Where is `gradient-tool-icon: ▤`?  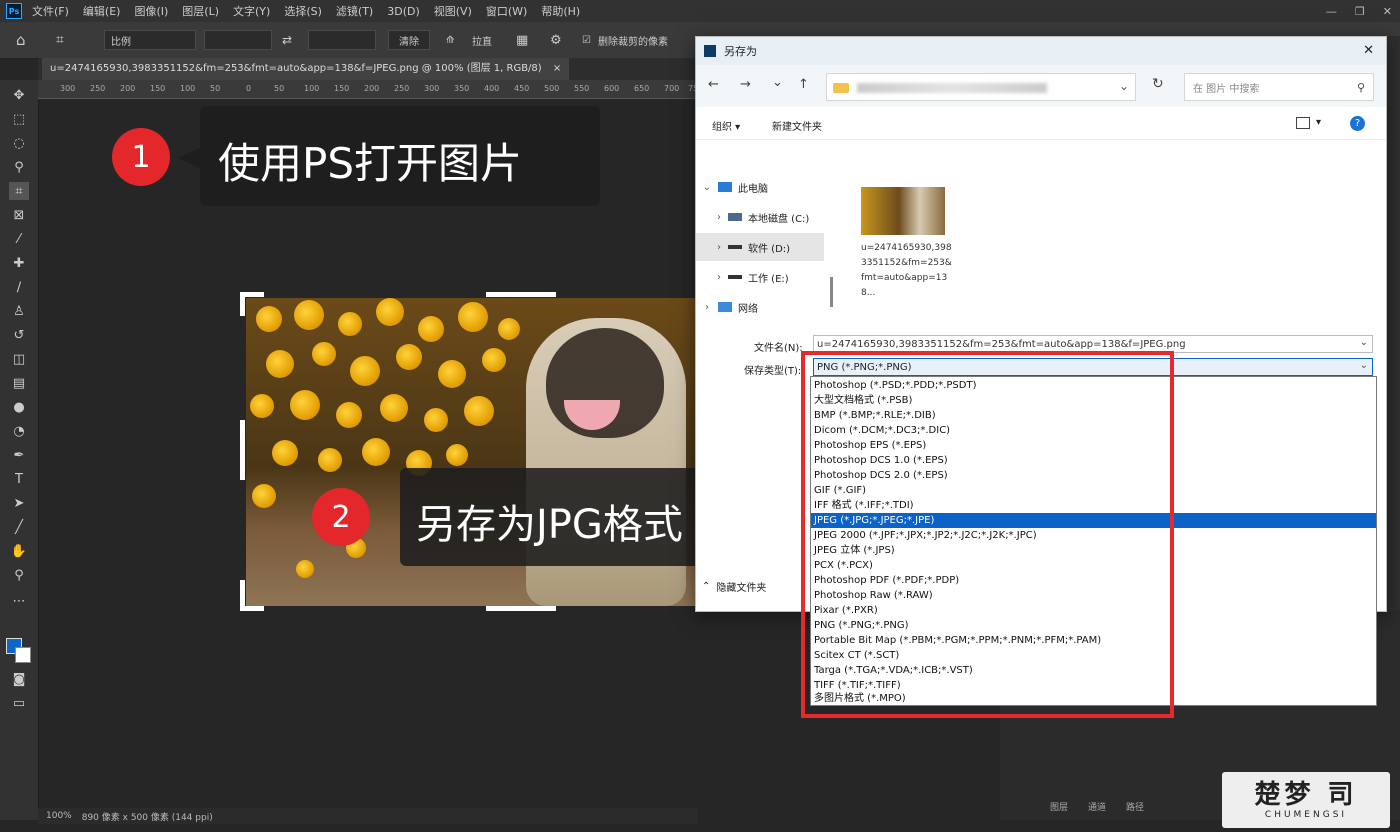 gradient-tool-icon: ▤ is located at coordinates (19, 383).